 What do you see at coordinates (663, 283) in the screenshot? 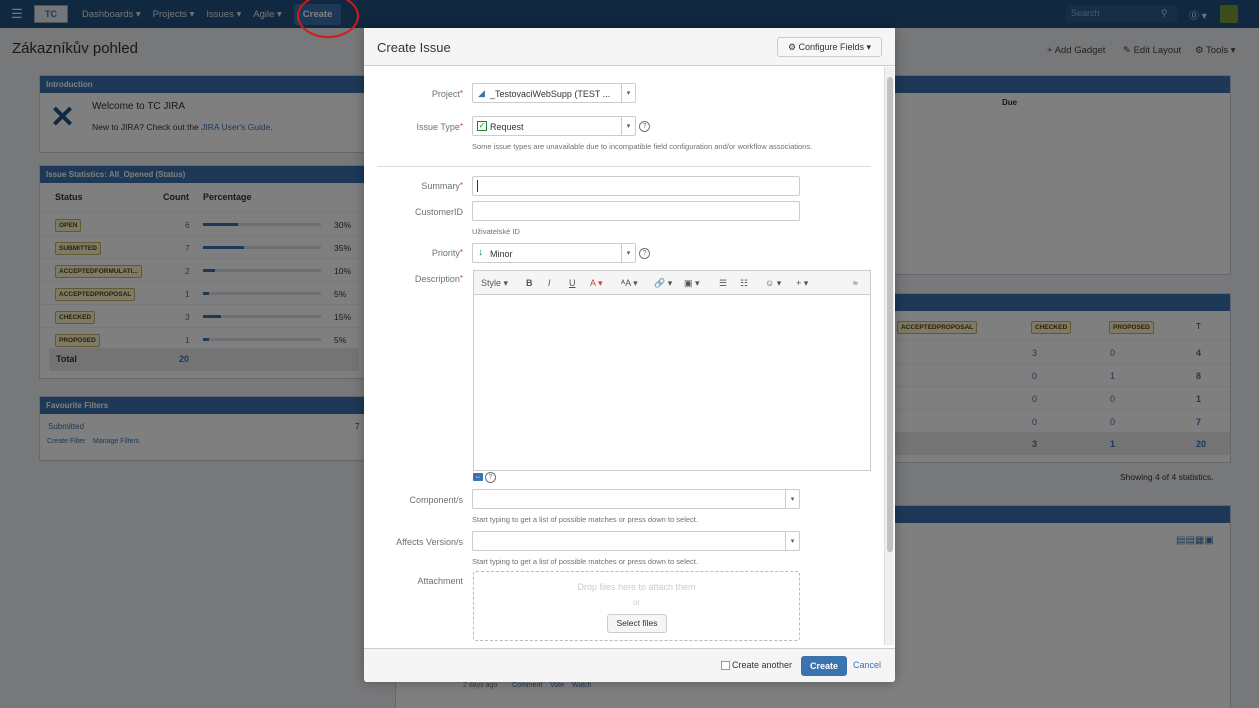
I see `link-button: 🔗 ▾` at bounding box center [663, 283].